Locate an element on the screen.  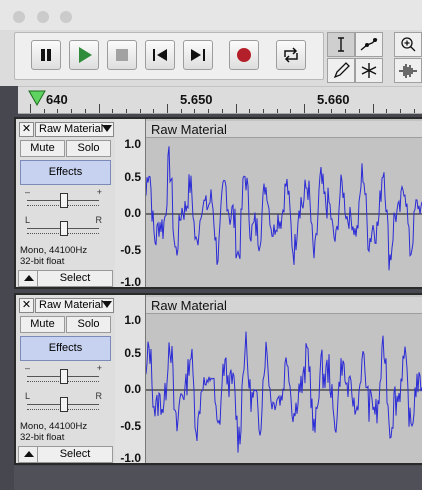
track-format-info: Mono, 44100Hz is located at coordinates (54, 426).